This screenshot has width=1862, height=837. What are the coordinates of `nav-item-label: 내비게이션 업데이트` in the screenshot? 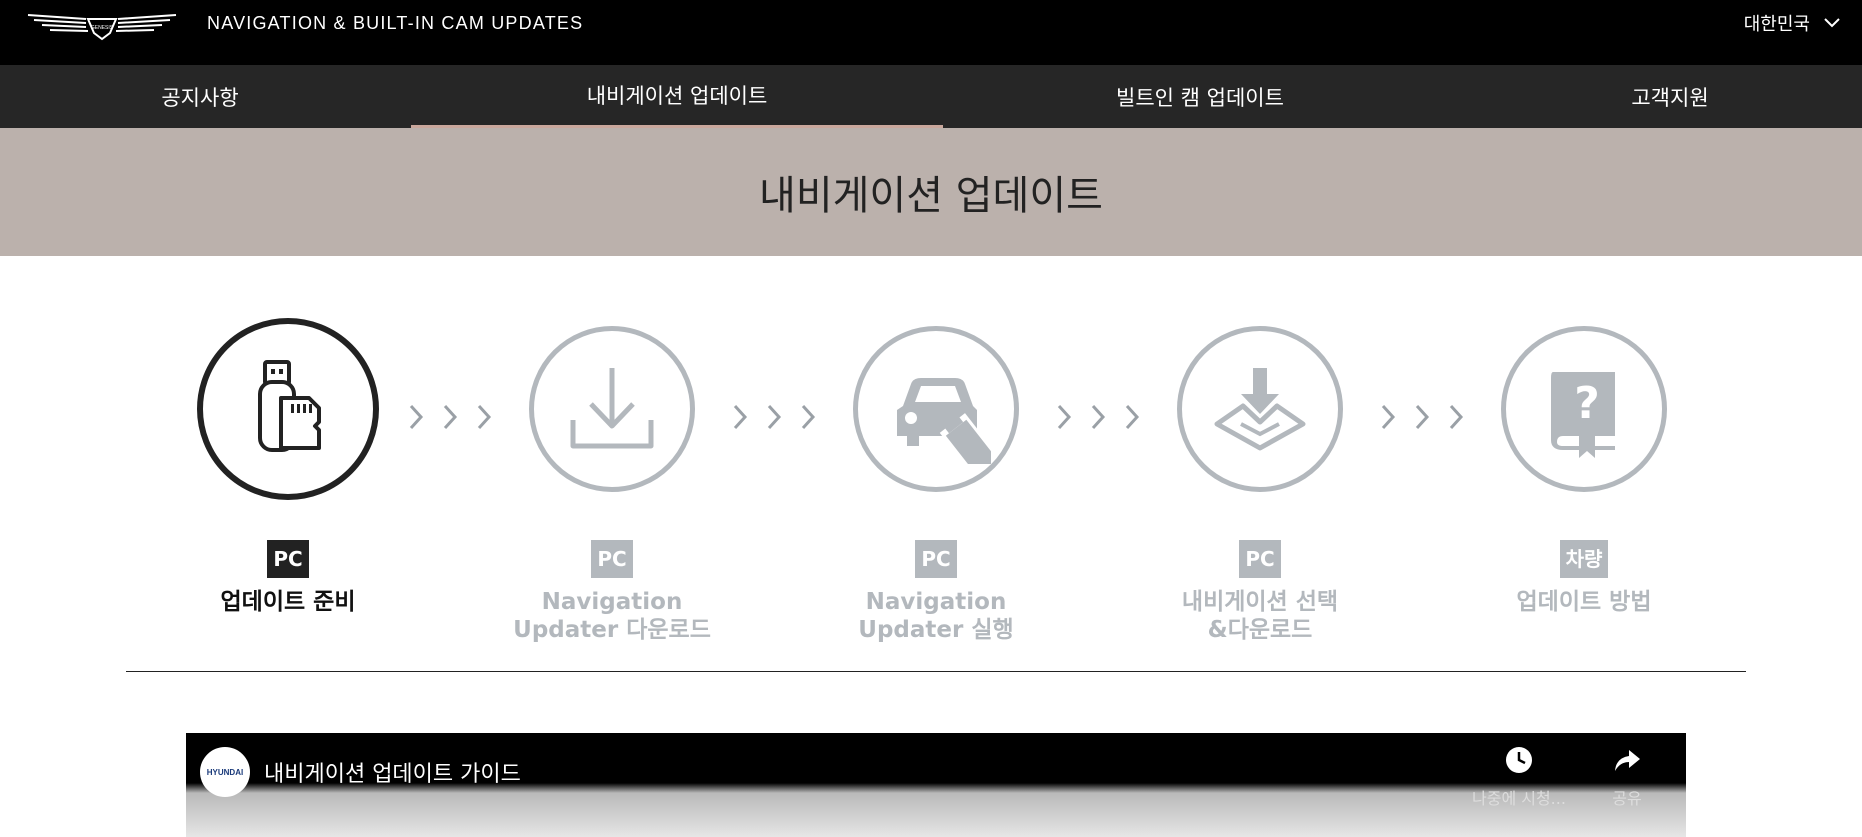 It's located at (677, 96).